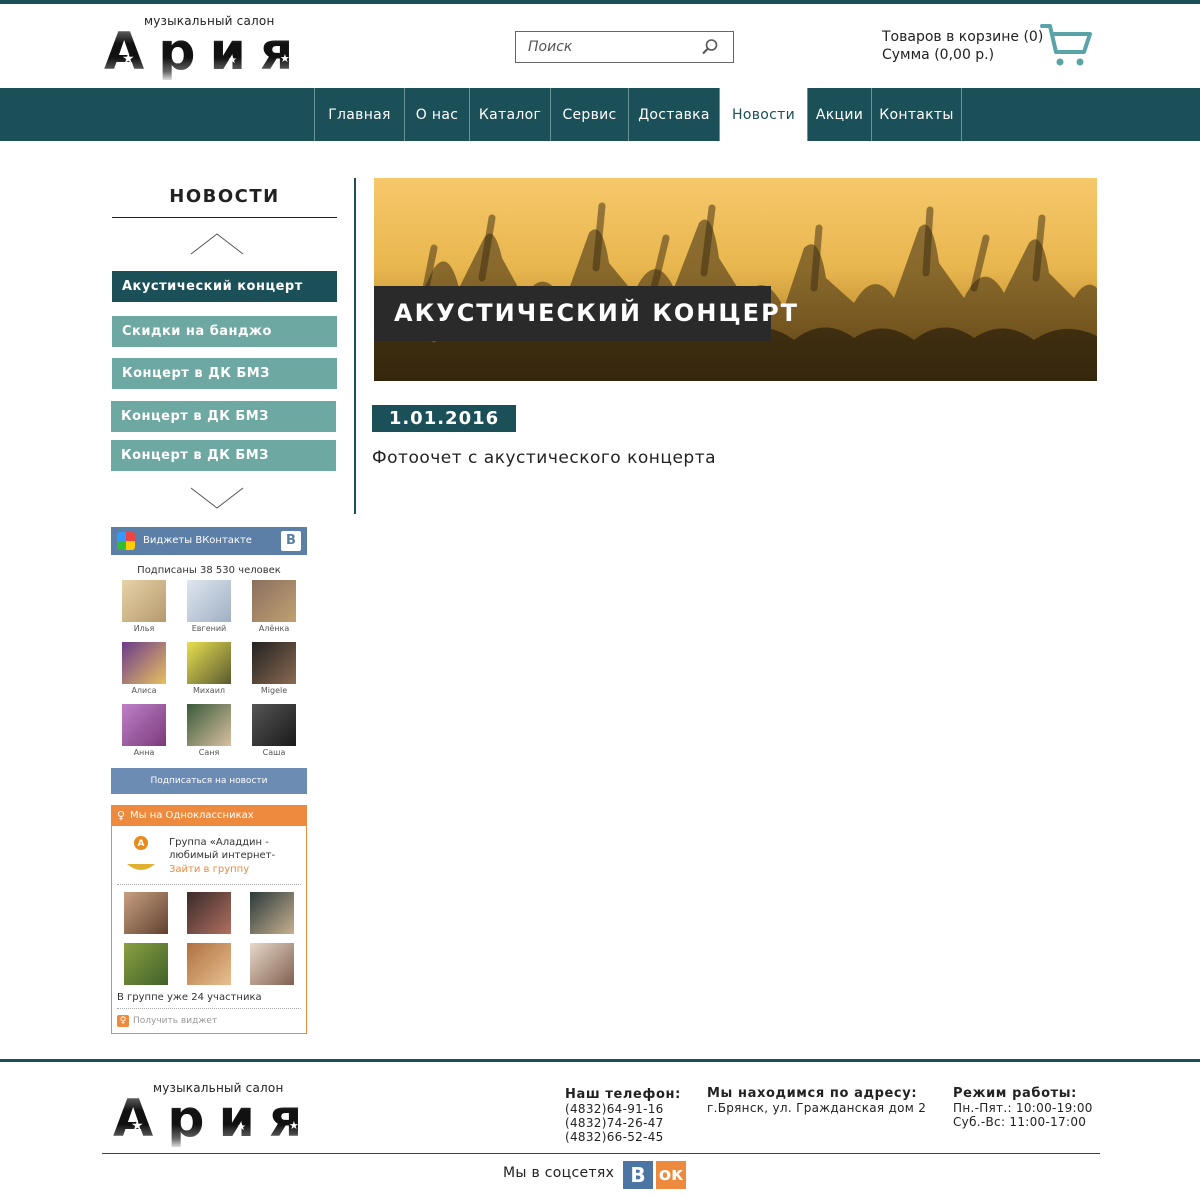 This screenshot has height=1198, width=1200. Describe the element at coordinates (209, 628) in the screenshot. I see `vk-subscriber-name: Евгений` at that location.